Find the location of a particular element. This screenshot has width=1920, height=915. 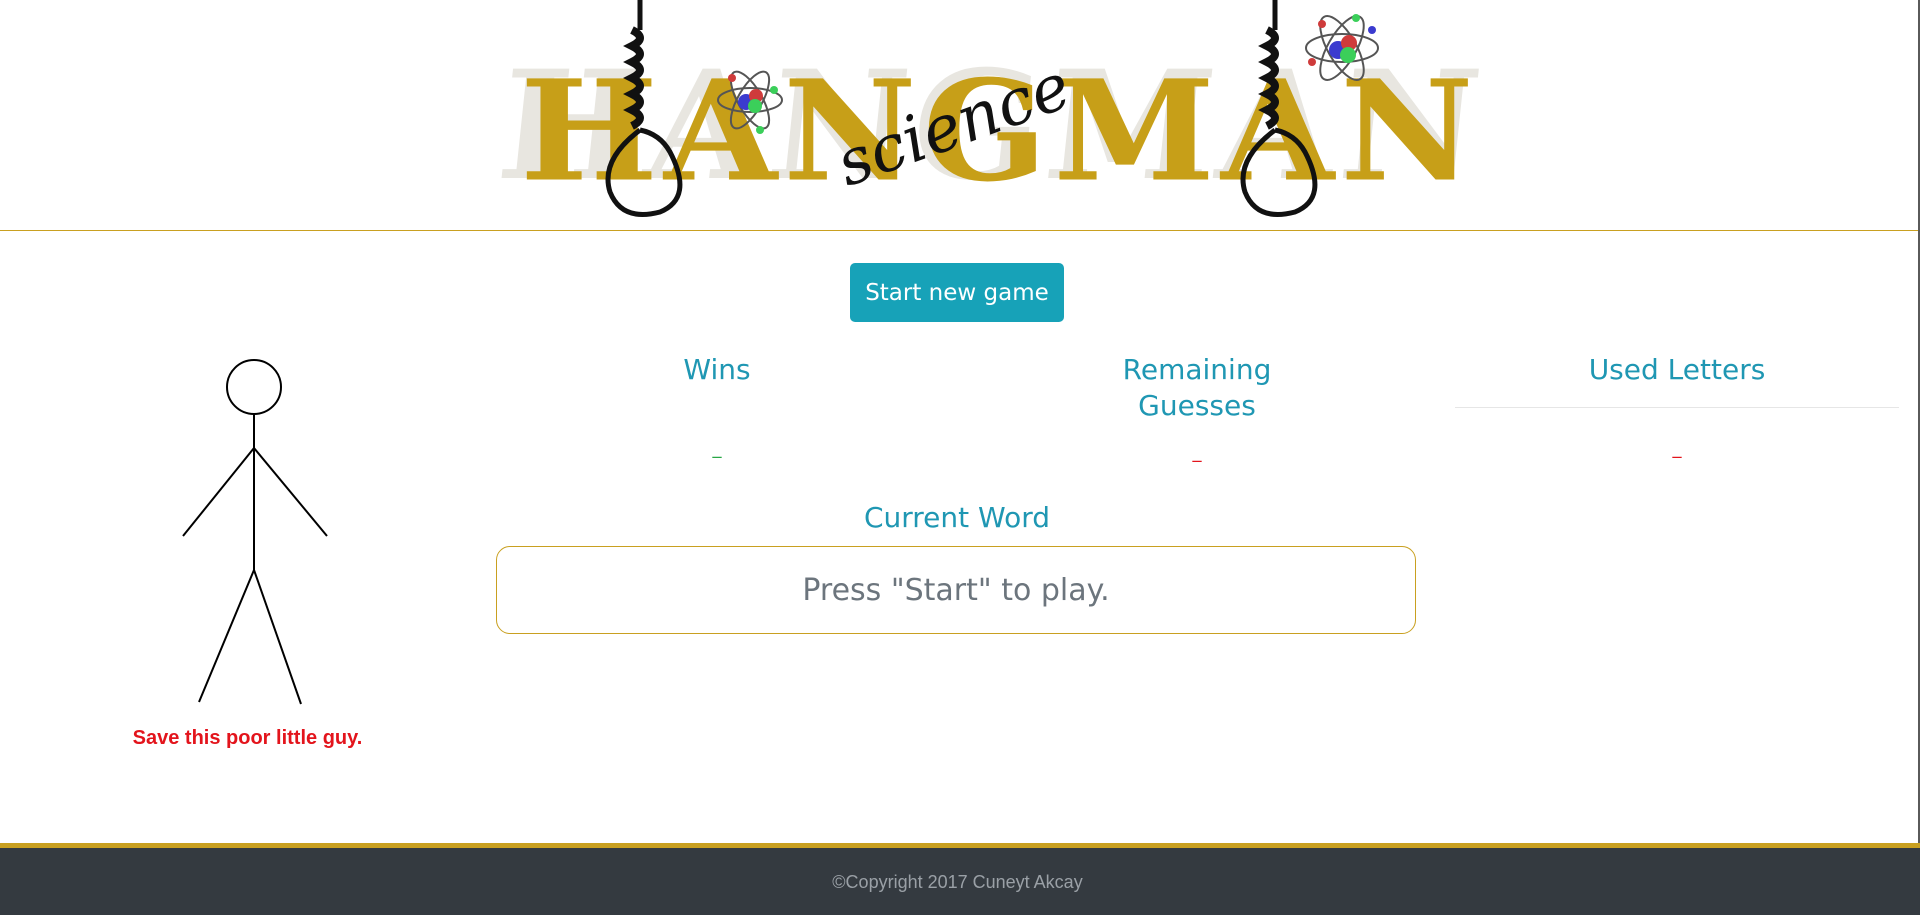

used-letters-value: _ is located at coordinates (1677, 448).